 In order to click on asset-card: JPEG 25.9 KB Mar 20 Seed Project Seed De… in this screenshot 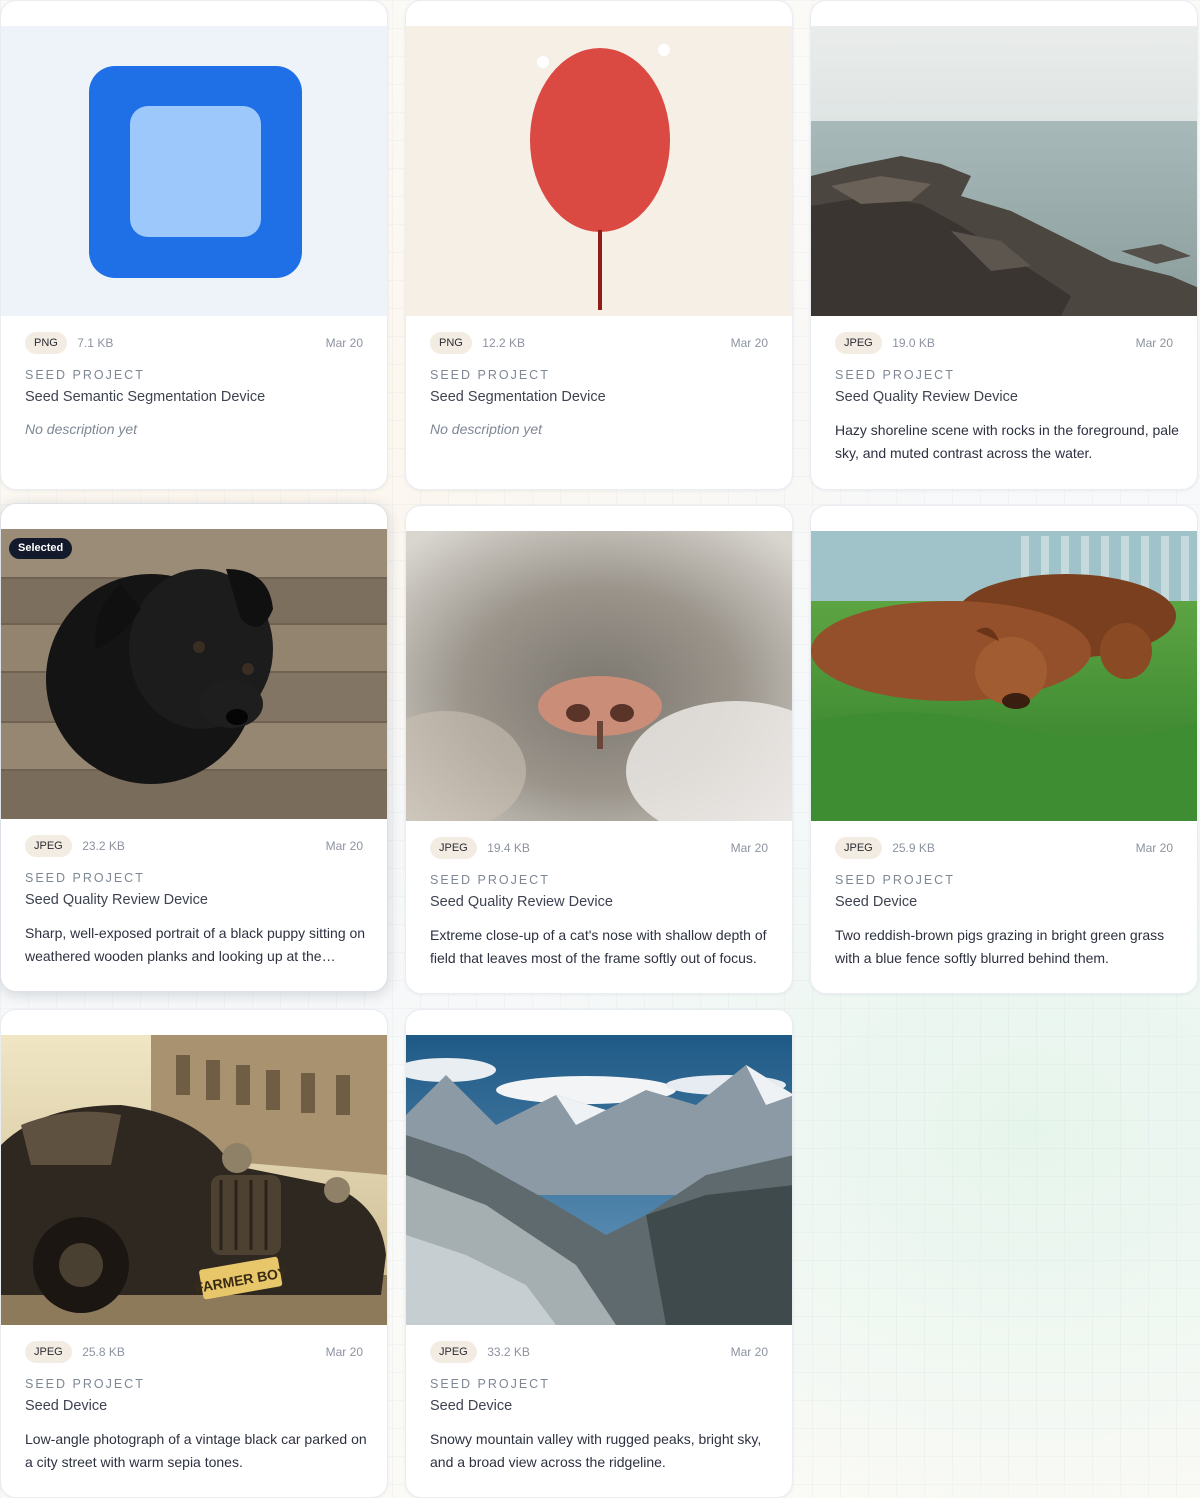, I will do `click(1004, 749)`.